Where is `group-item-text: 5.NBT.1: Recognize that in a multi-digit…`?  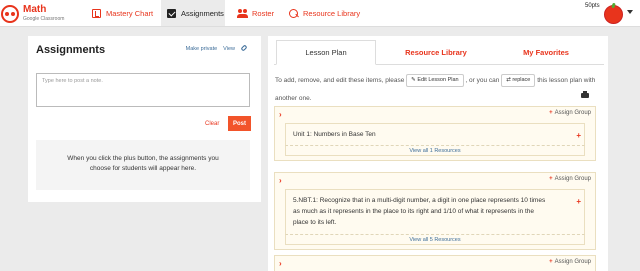
group-item-text: 5.NBT.1: Recognize that in a multi-digit… is located at coordinates (419, 211).